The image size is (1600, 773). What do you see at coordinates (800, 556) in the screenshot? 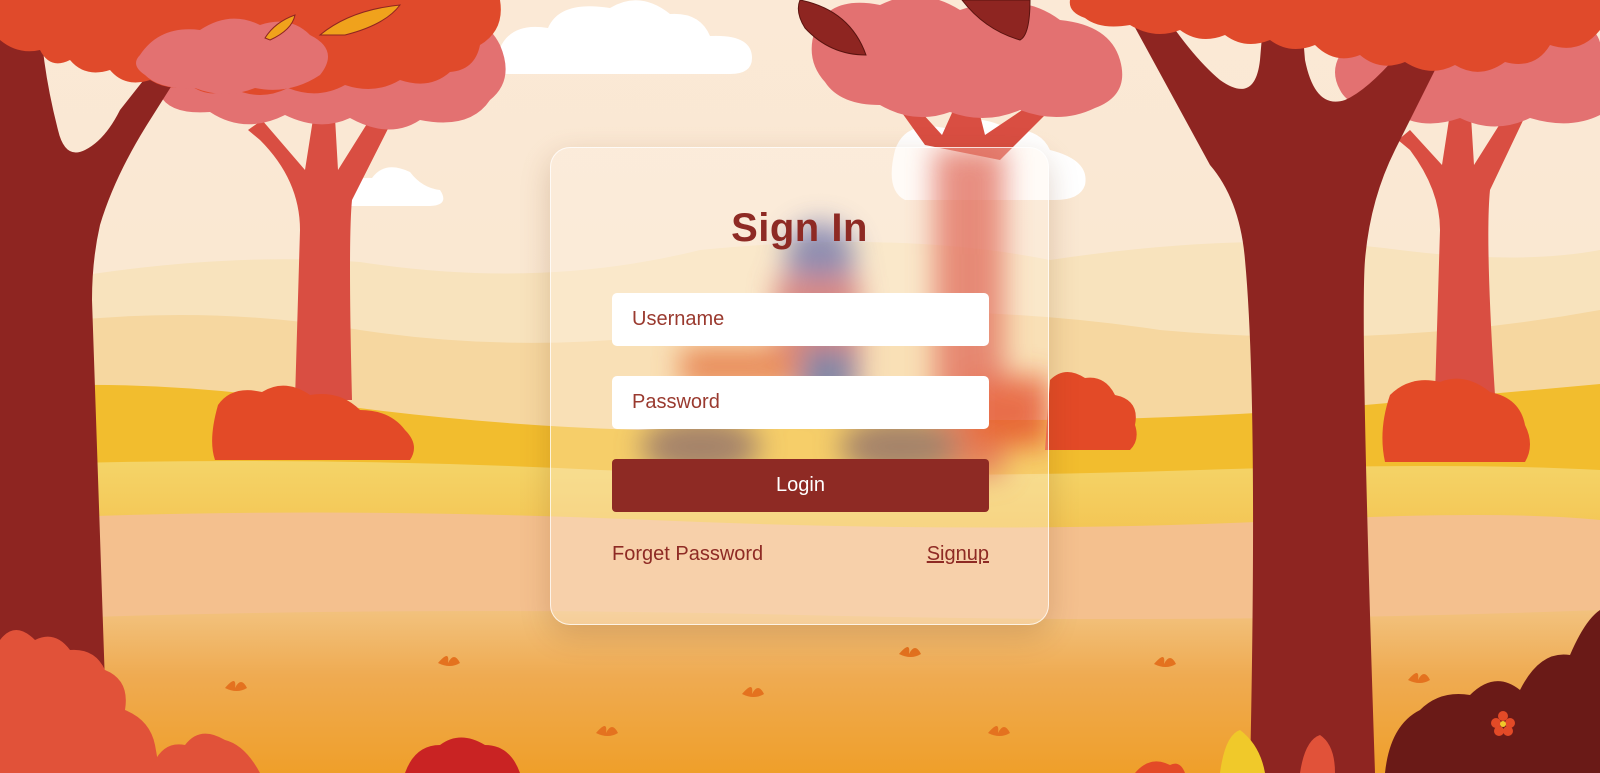
I see `auth-links: Forget Password Signup` at bounding box center [800, 556].